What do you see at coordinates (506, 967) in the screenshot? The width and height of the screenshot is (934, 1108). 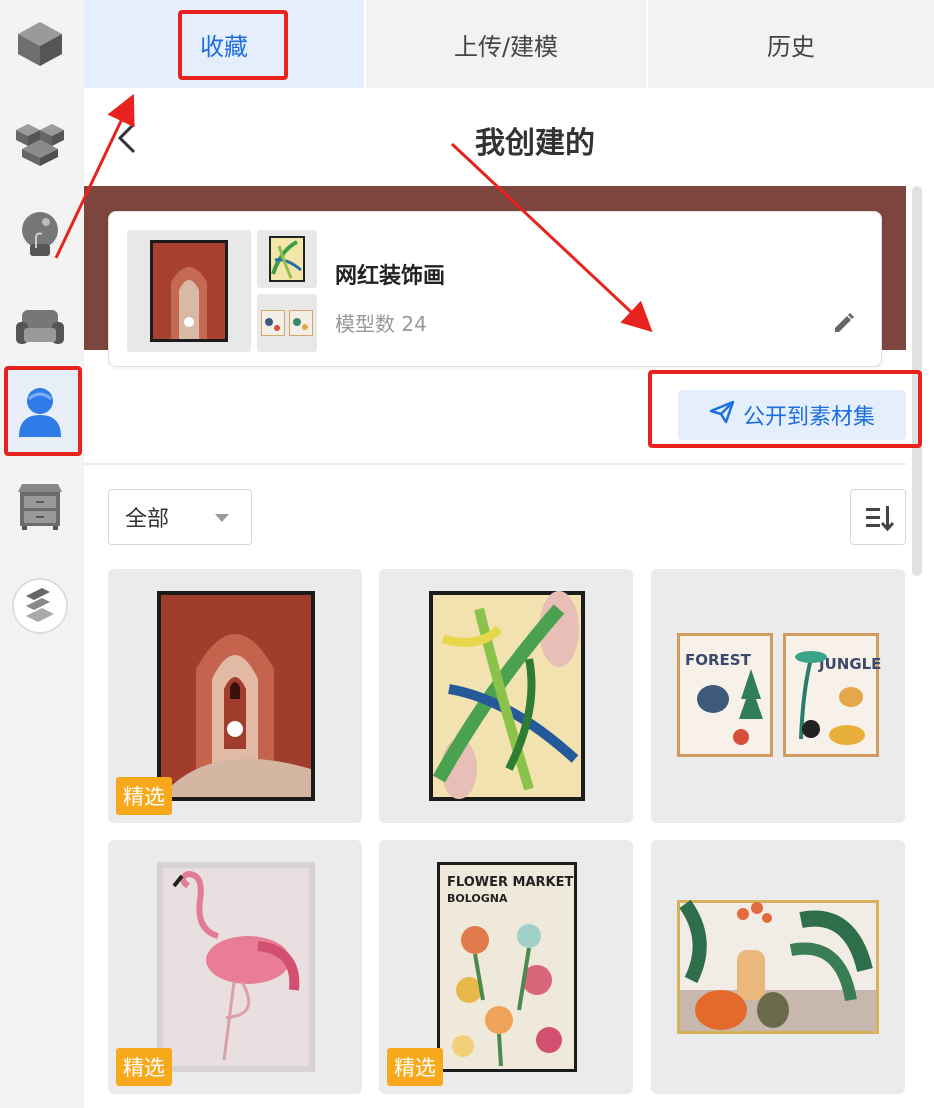 I see `model-tile: FLOWER MARKET BOLOGNA 精选` at bounding box center [506, 967].